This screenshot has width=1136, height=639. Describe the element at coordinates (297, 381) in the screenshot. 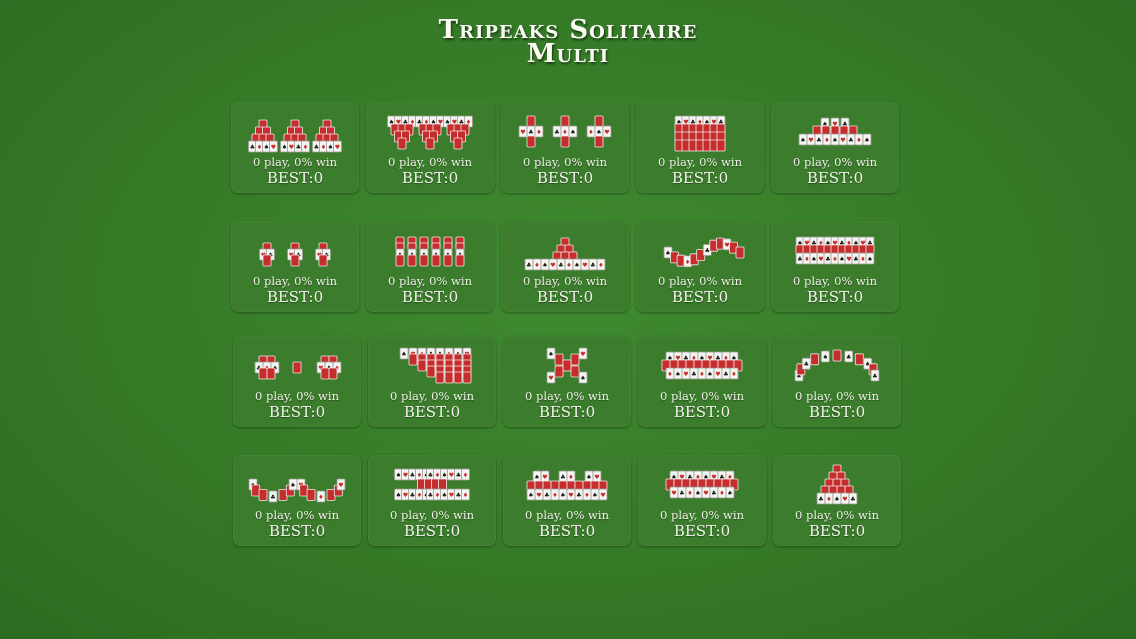

I see `layout-tile-two-clusters: ♣♦♠♥♣♦ 0 play, 0% winBEST:0` at that location.